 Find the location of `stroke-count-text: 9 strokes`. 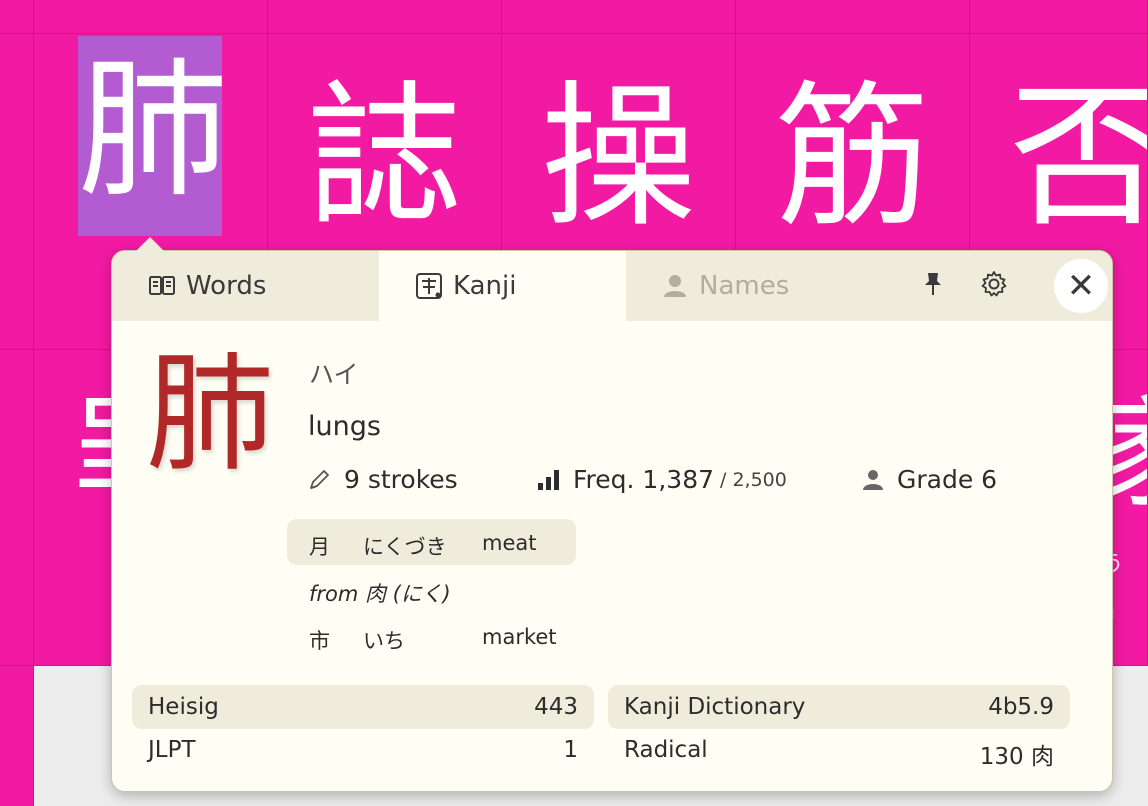

stroke-count-text: 9 strokes is located at coordinates (401, 479).